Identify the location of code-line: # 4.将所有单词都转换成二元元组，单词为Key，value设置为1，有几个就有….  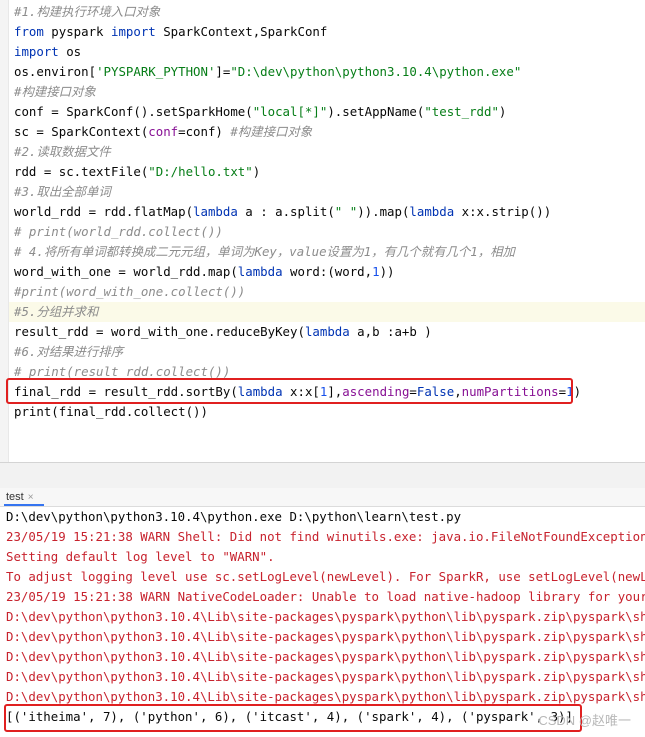
(264, 252).